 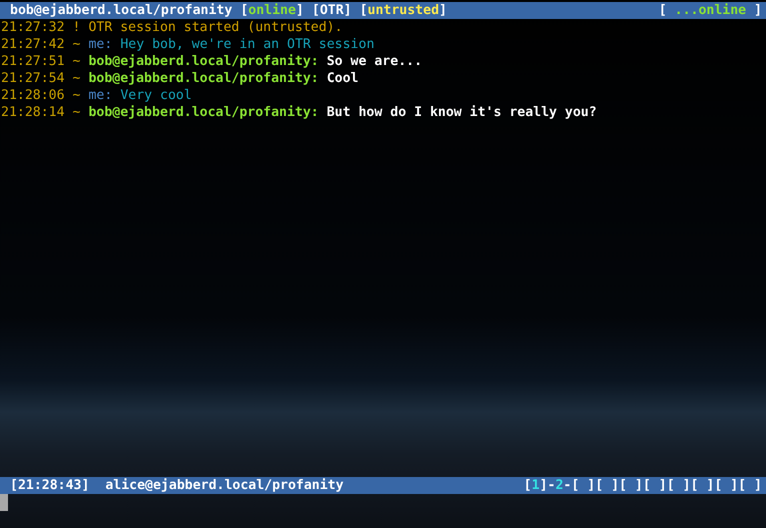 I want to click on message-text: But how do I know it's really you?, so click(x=461, y=112).